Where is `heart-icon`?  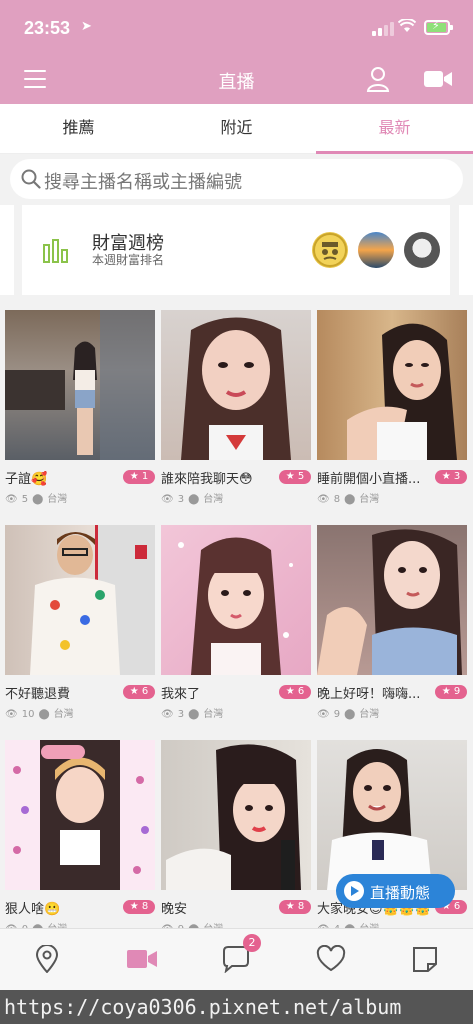 heart-icon is located at coordinates (331, 959).